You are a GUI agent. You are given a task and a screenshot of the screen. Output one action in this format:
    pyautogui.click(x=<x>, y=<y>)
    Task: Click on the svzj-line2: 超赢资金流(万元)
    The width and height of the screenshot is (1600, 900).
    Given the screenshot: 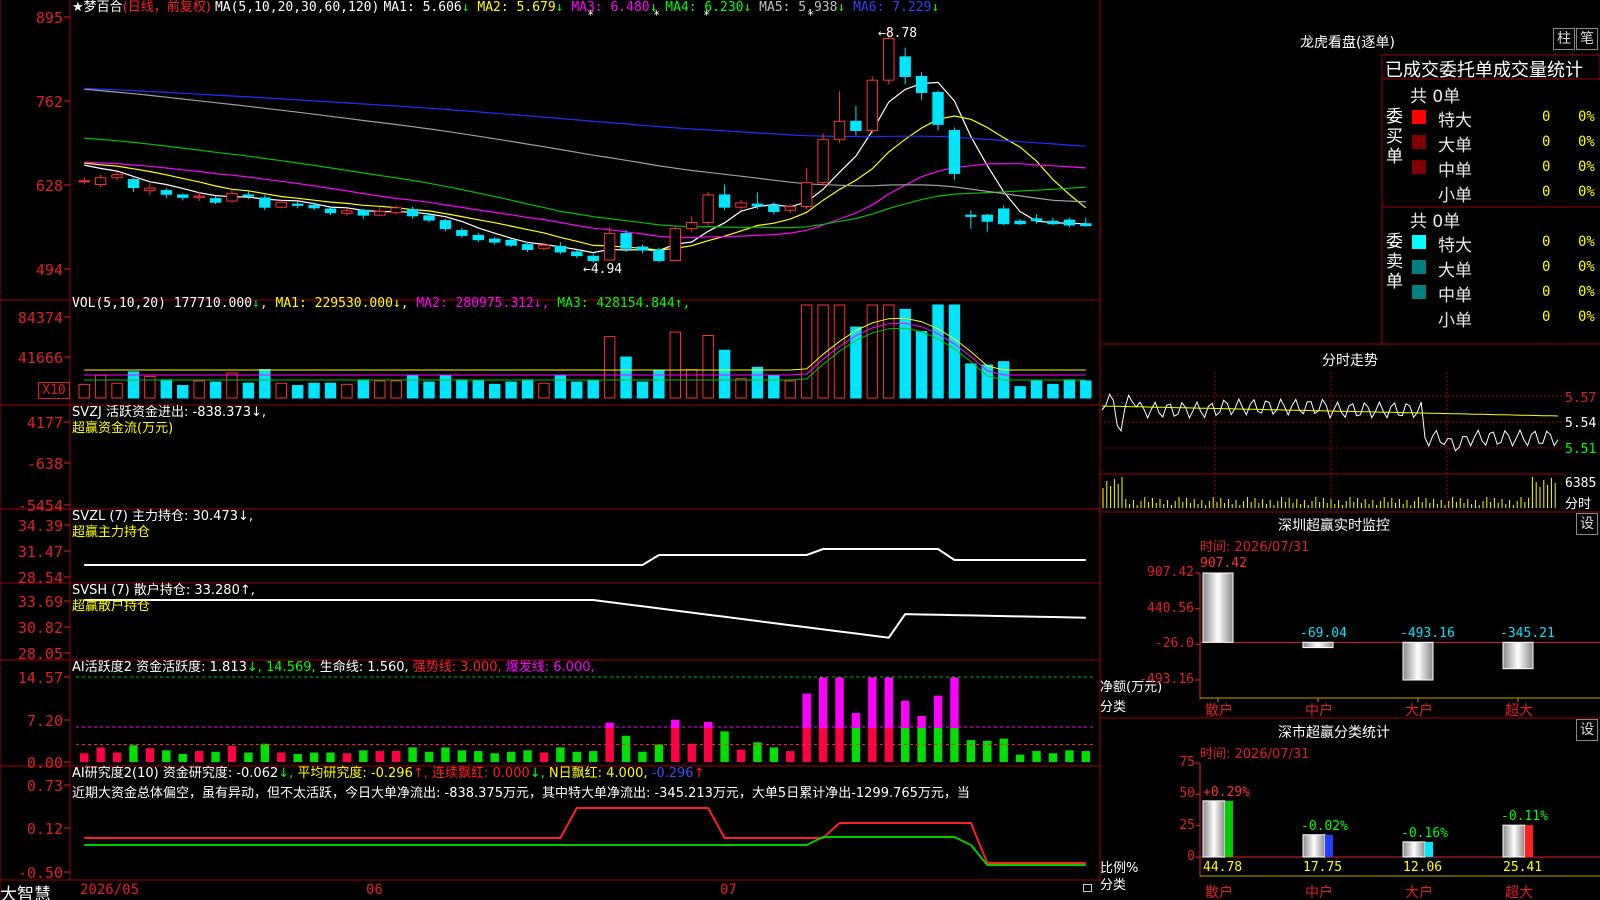 What is the action you would take?
    pyautogui.click(x=123, y=428)
    